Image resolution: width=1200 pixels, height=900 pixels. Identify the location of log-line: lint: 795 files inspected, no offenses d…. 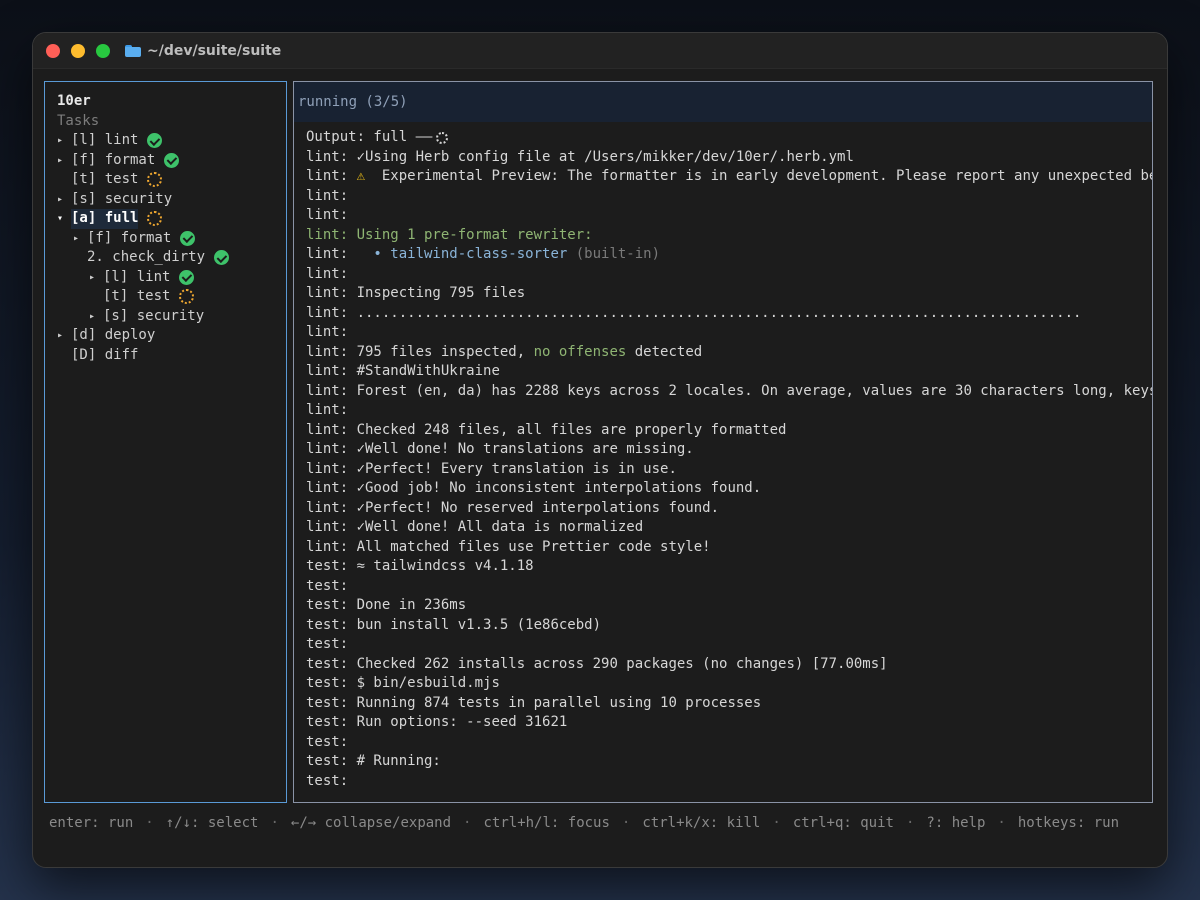
(729, 353).